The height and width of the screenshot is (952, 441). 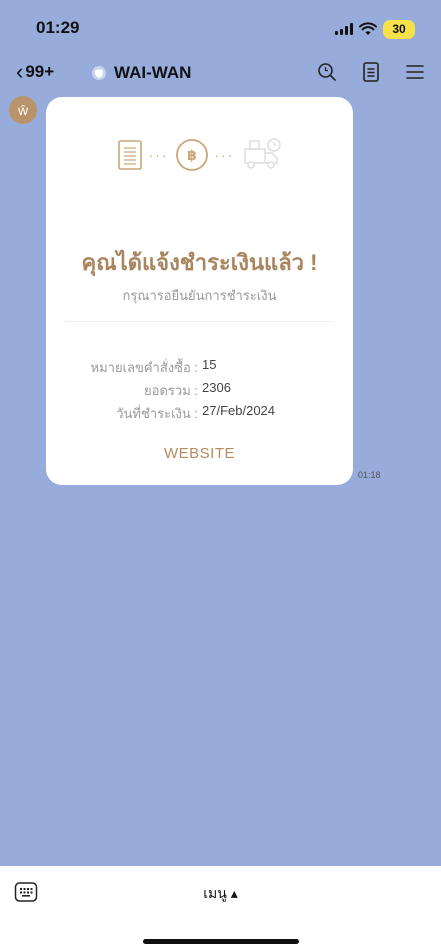 What do you see at coordinates (344, 29) in the screenshot?
I see `signal-icon` at bounding box center [344, 29].